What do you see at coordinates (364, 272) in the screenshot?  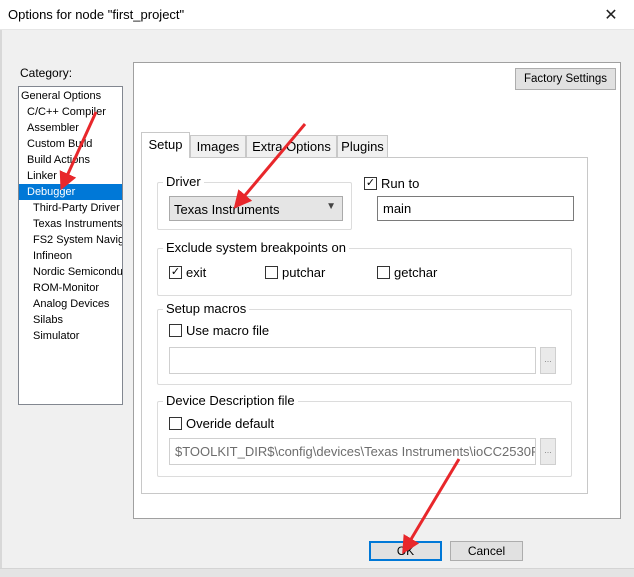 I see `exclude-breakpoints-group` at bounding box center [364, 272].